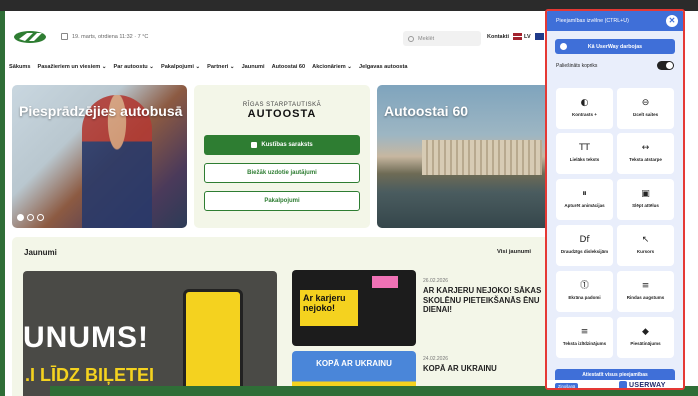 The image size is (698, 396). What do you see at coordinates (615, 21) in the screenshot?
I see `panel-header: Pieejamības izvēlne (CTRL+U) ✕` at bounding box center [615, 21].